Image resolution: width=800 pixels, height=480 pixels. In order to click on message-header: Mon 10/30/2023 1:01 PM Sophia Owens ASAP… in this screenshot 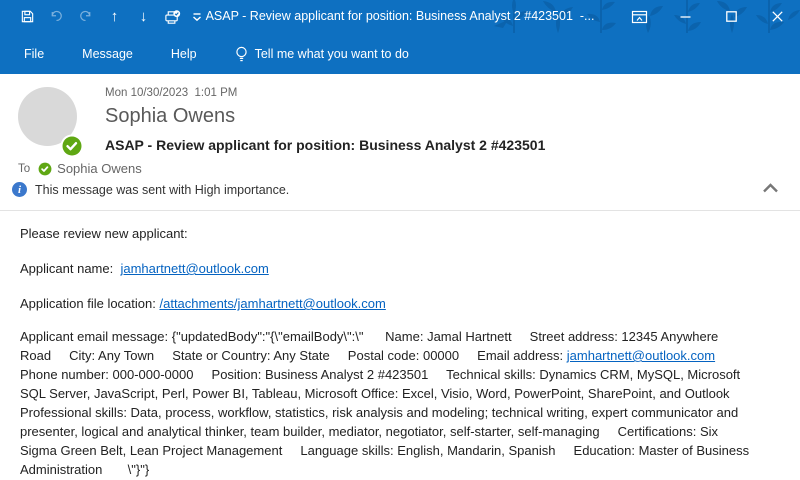, I will do `click(325, 120)`.